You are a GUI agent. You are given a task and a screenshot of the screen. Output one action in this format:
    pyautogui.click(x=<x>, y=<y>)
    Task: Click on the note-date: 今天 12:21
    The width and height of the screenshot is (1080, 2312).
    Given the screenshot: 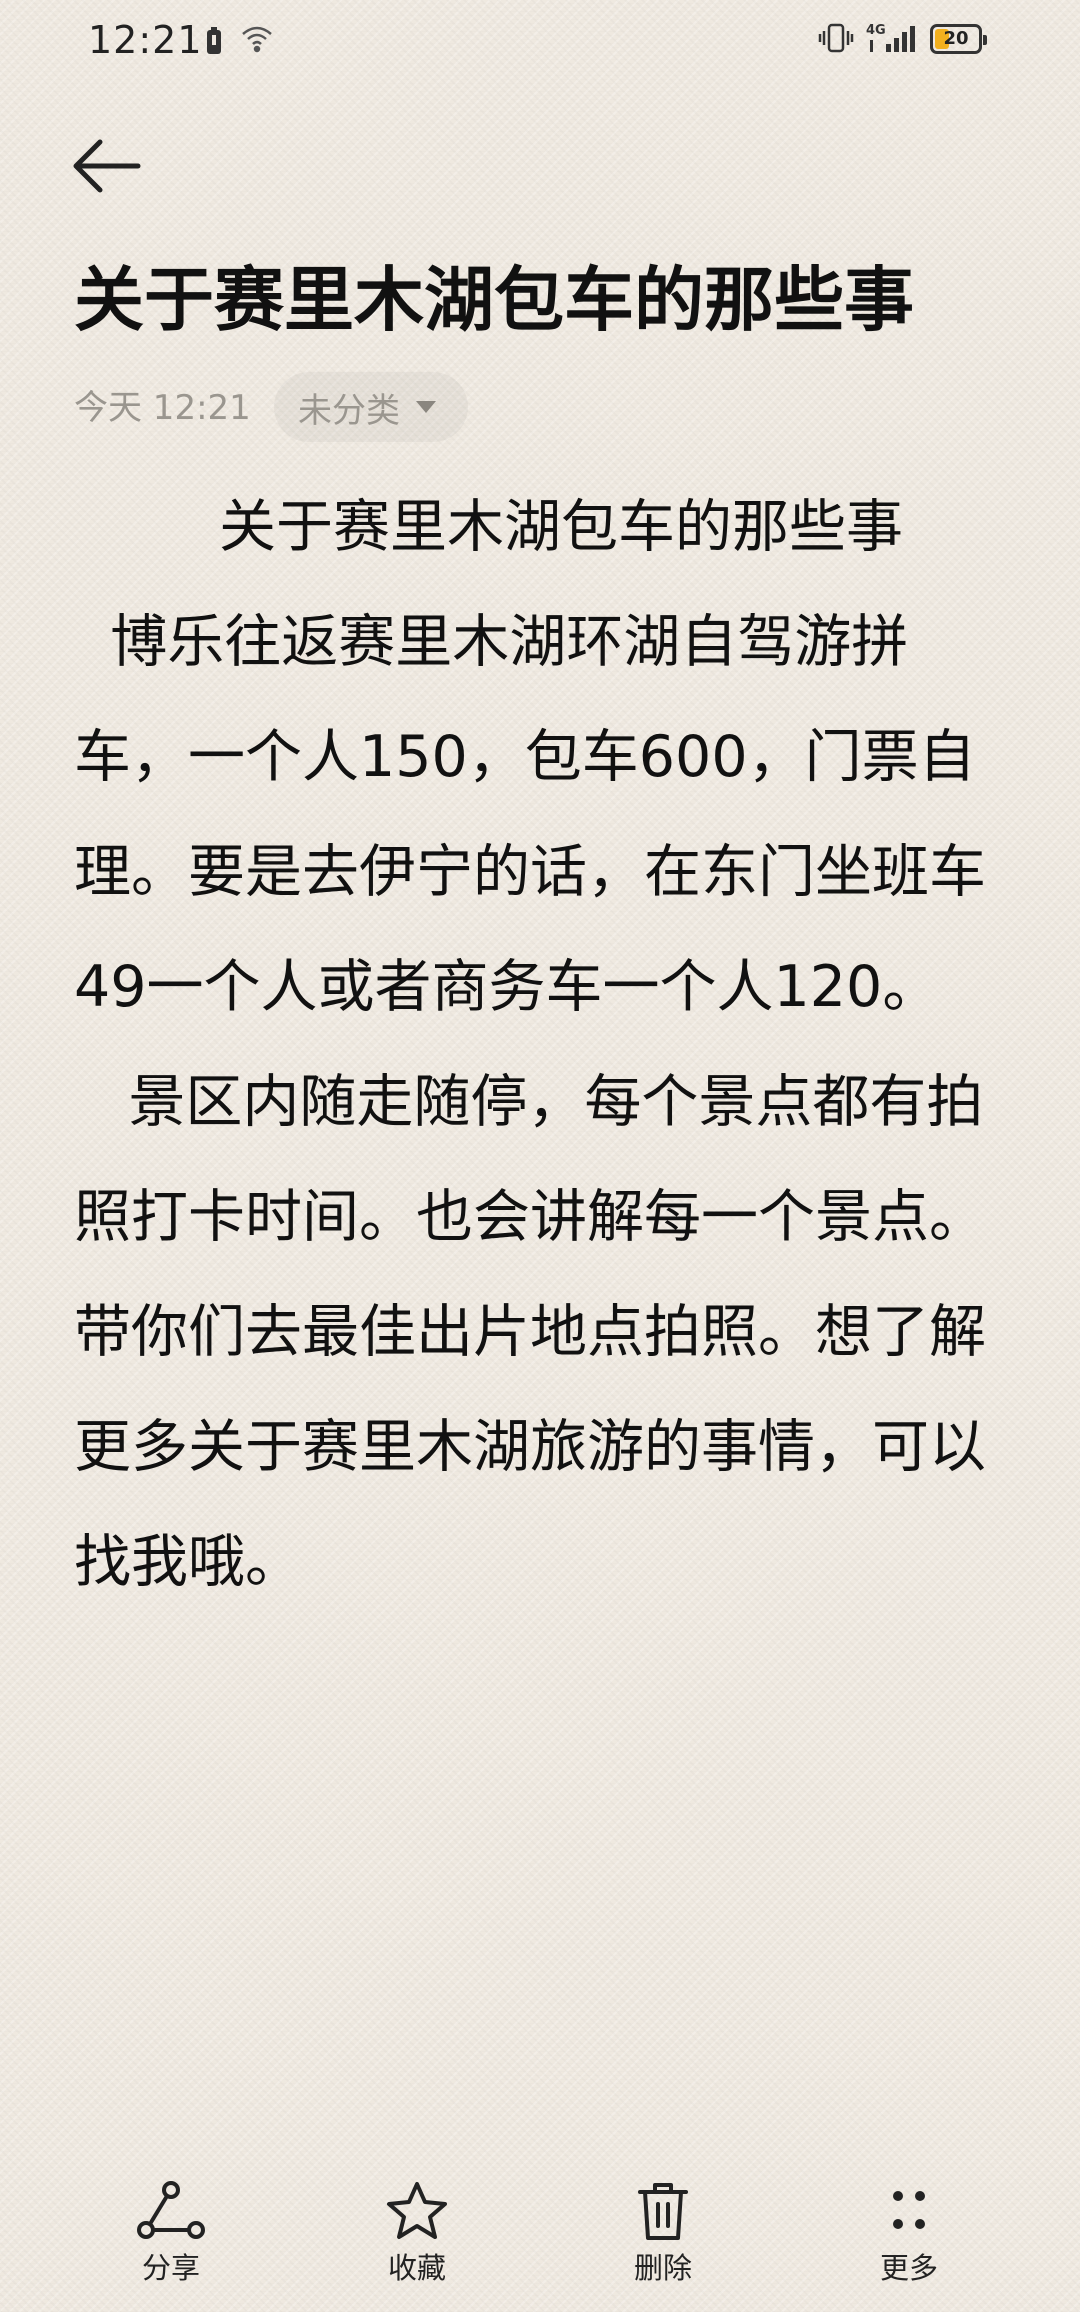 What is the action you would take?
    pyautogui.click(x=162, y=408)
    